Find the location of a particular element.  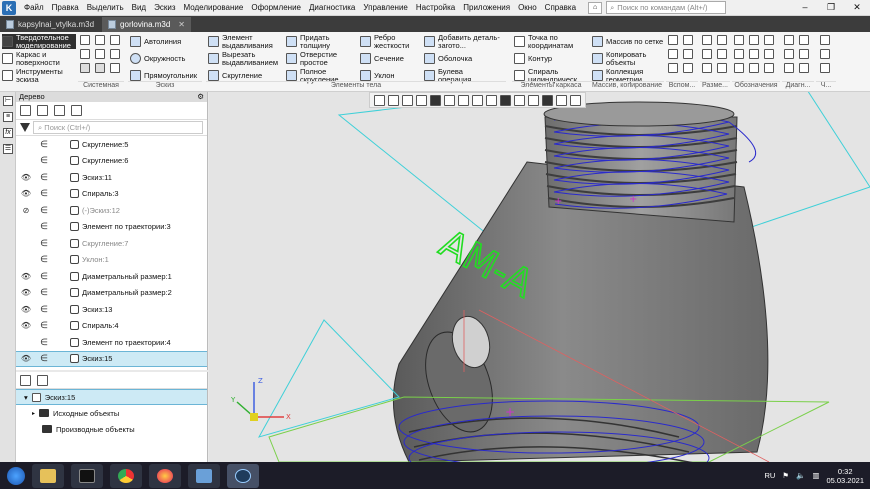

autoline-button: Автолиния is located at coordinates (163, 41).